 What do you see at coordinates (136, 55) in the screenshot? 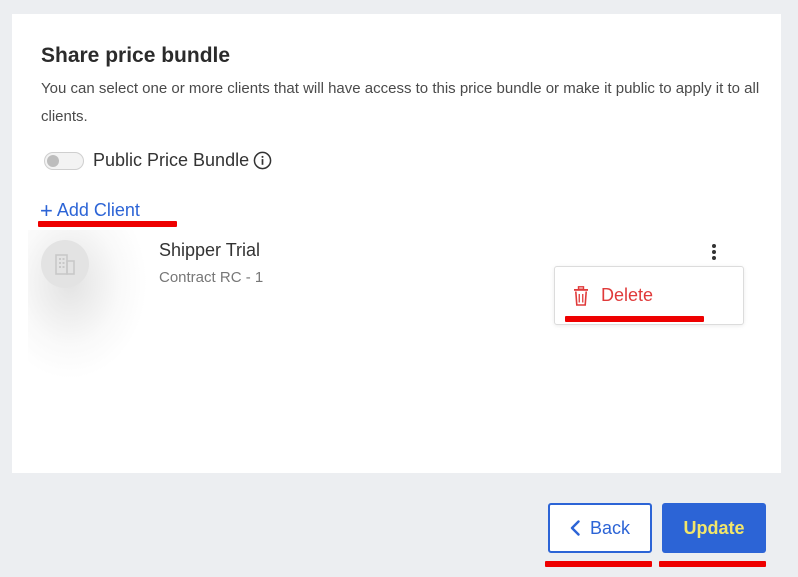
I see `dialog-title: Share price bundle` at bounding box center [136, 55].